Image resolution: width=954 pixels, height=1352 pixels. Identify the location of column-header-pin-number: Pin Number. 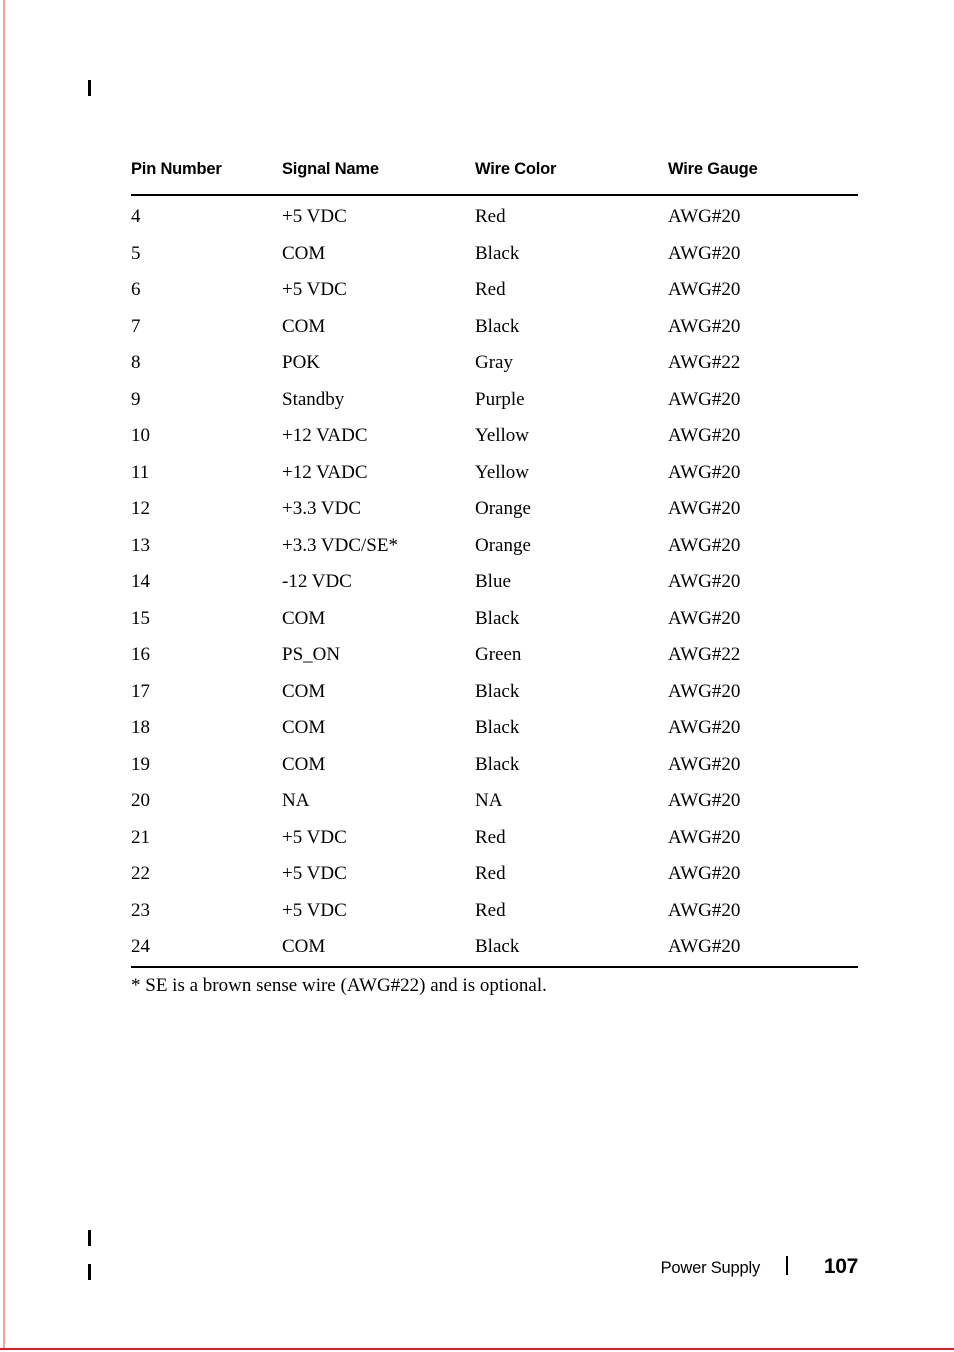
(206, 178).